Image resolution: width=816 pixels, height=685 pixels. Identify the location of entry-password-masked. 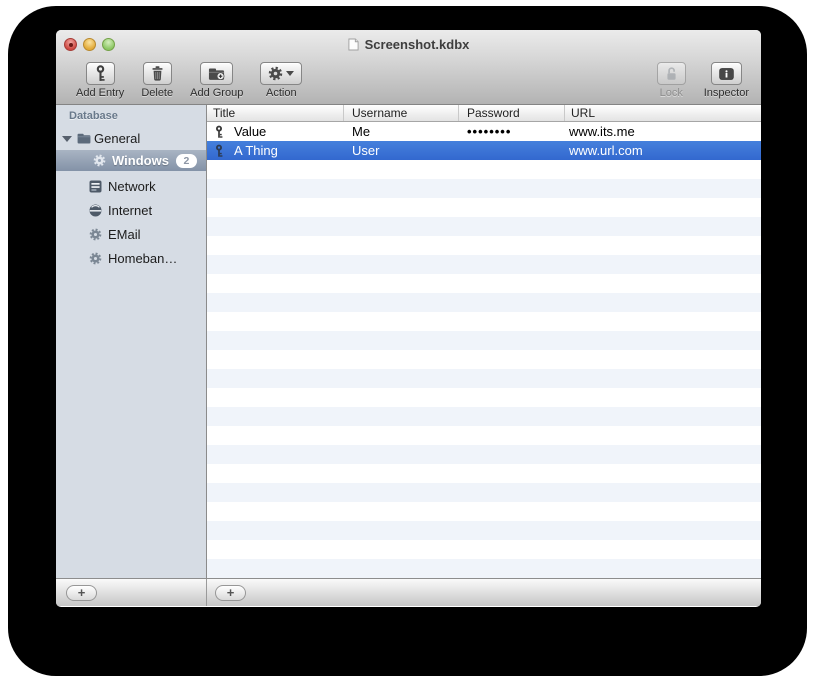
(512, 150).